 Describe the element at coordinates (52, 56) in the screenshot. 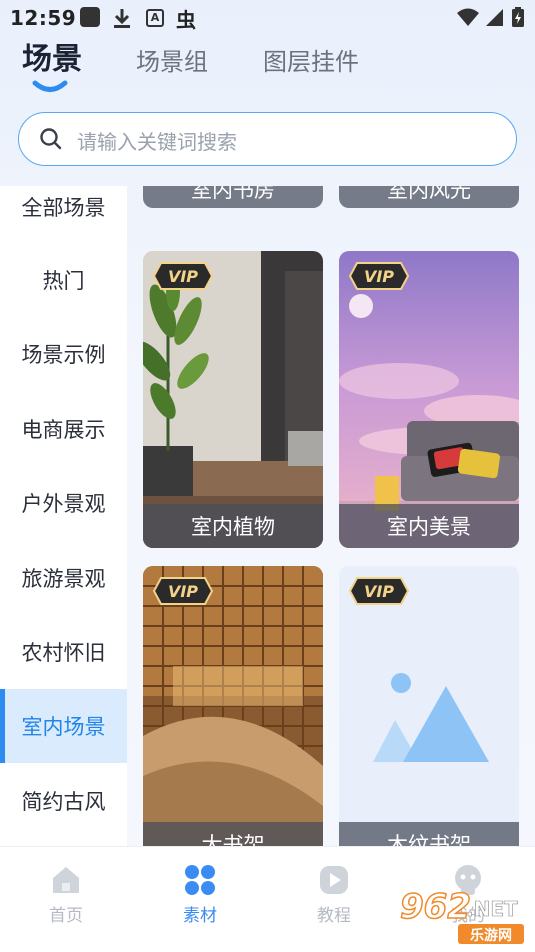

I see `tab-scene: 场景` at that location.